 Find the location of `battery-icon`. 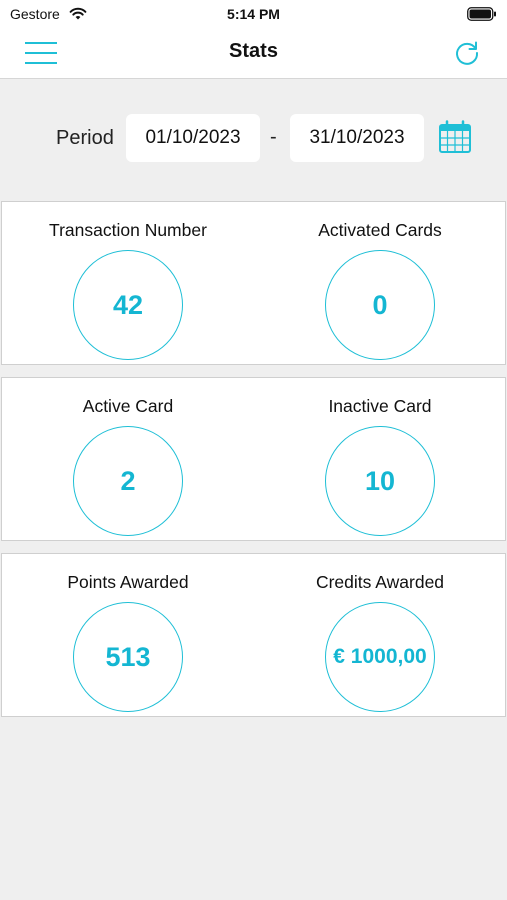

battery-icon is located at coordinates (481, 14).